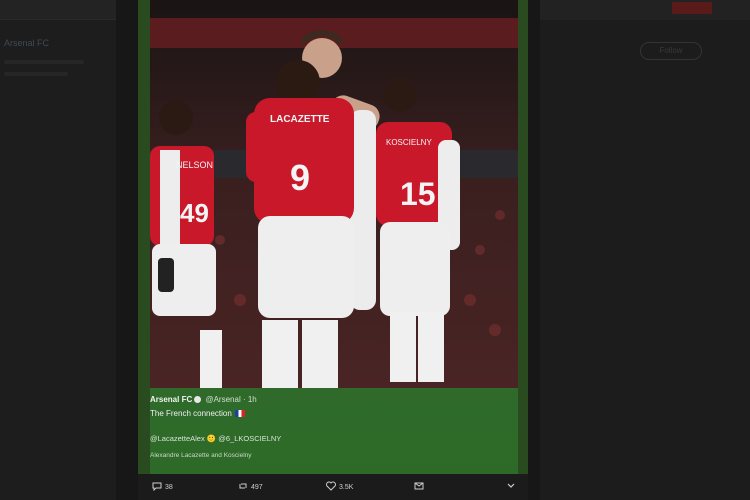 Image resolution: width=750 pixels, height=500 pixels. Describe the element at coordinates (171, 399) in the screenshot. I see `author-name: Arsenal FC` at that location.